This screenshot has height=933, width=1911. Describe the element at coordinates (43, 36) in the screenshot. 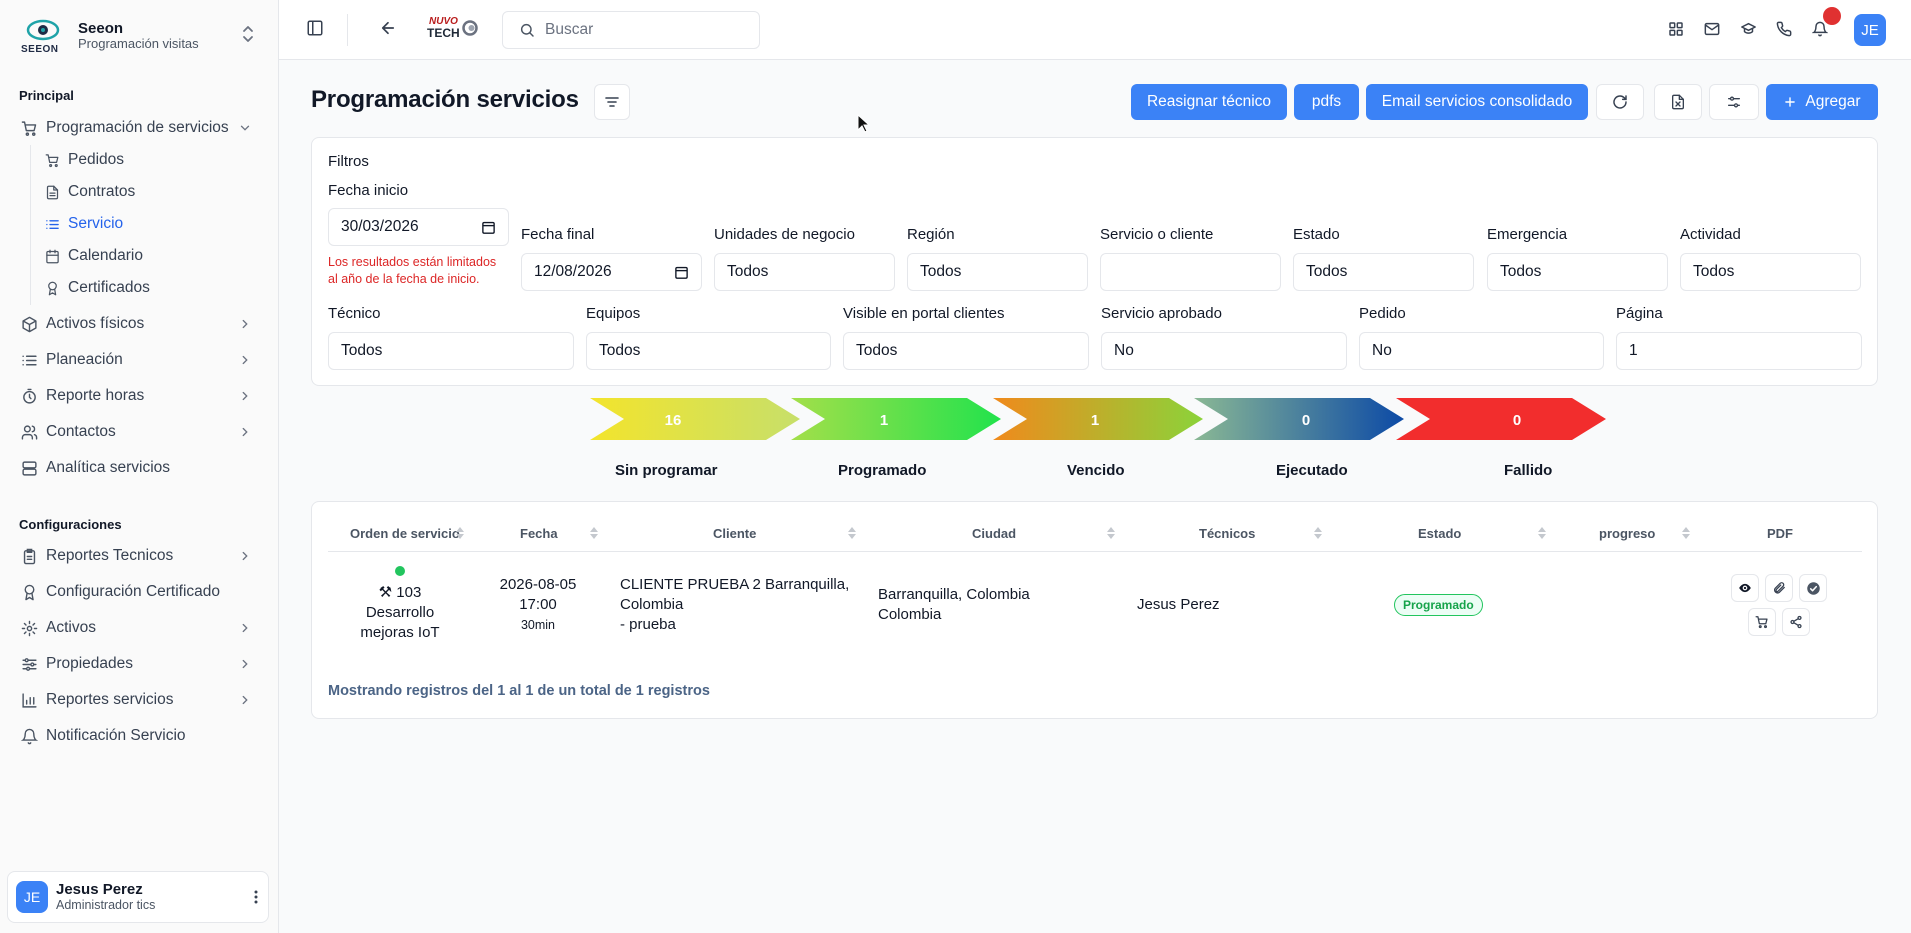

I see `seeon-logo: SEEON` at that location.